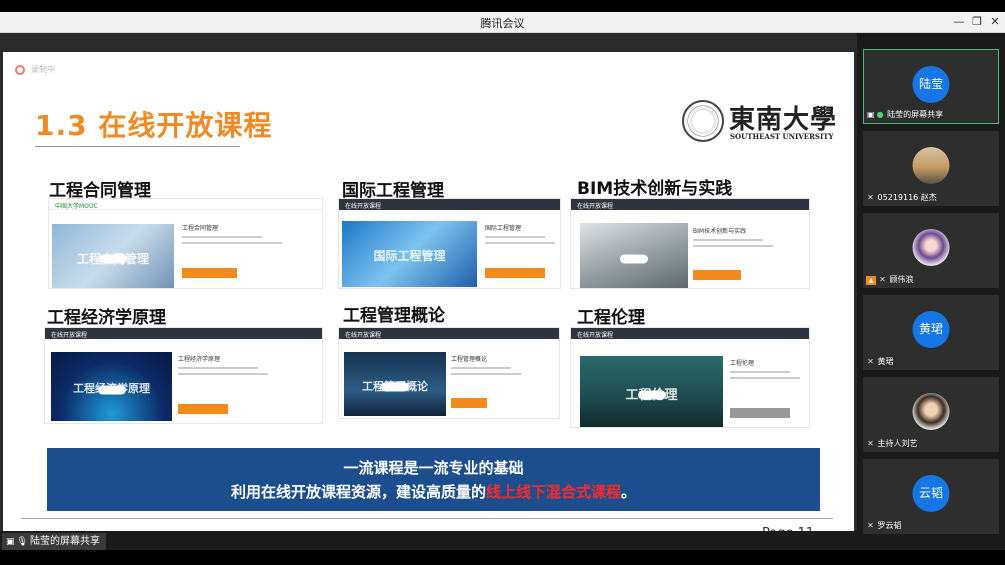 This screenshot has height=565, width=1005. What do you see at coordinates (64, 541) in the screenshot?
I see `share-label: 陆莹的屏幕共享` at bounding box center [64, 541].